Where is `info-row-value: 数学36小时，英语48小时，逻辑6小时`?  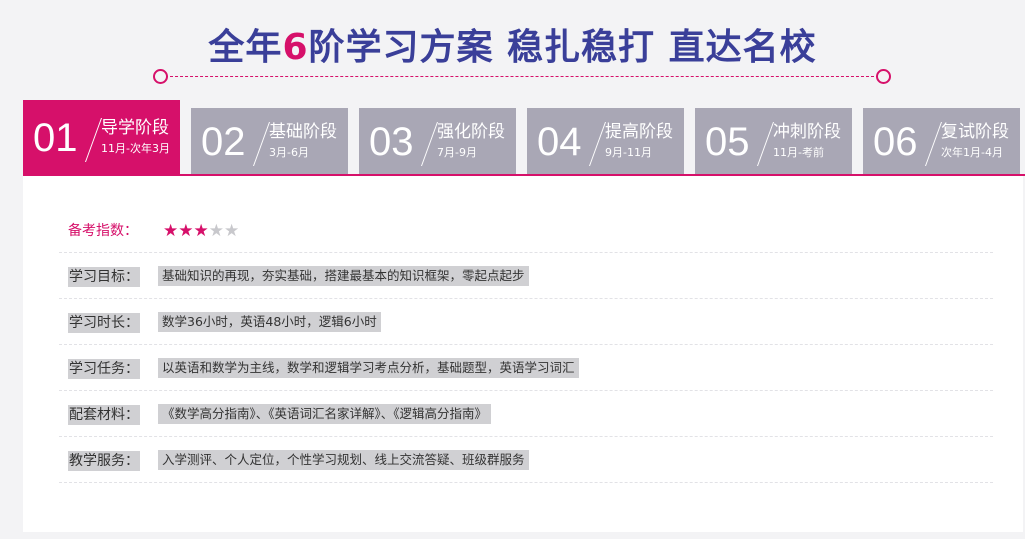
info-row-value: 数学36小时，英语48小时，逻辑6小时 is located at coordinates (269, 322).